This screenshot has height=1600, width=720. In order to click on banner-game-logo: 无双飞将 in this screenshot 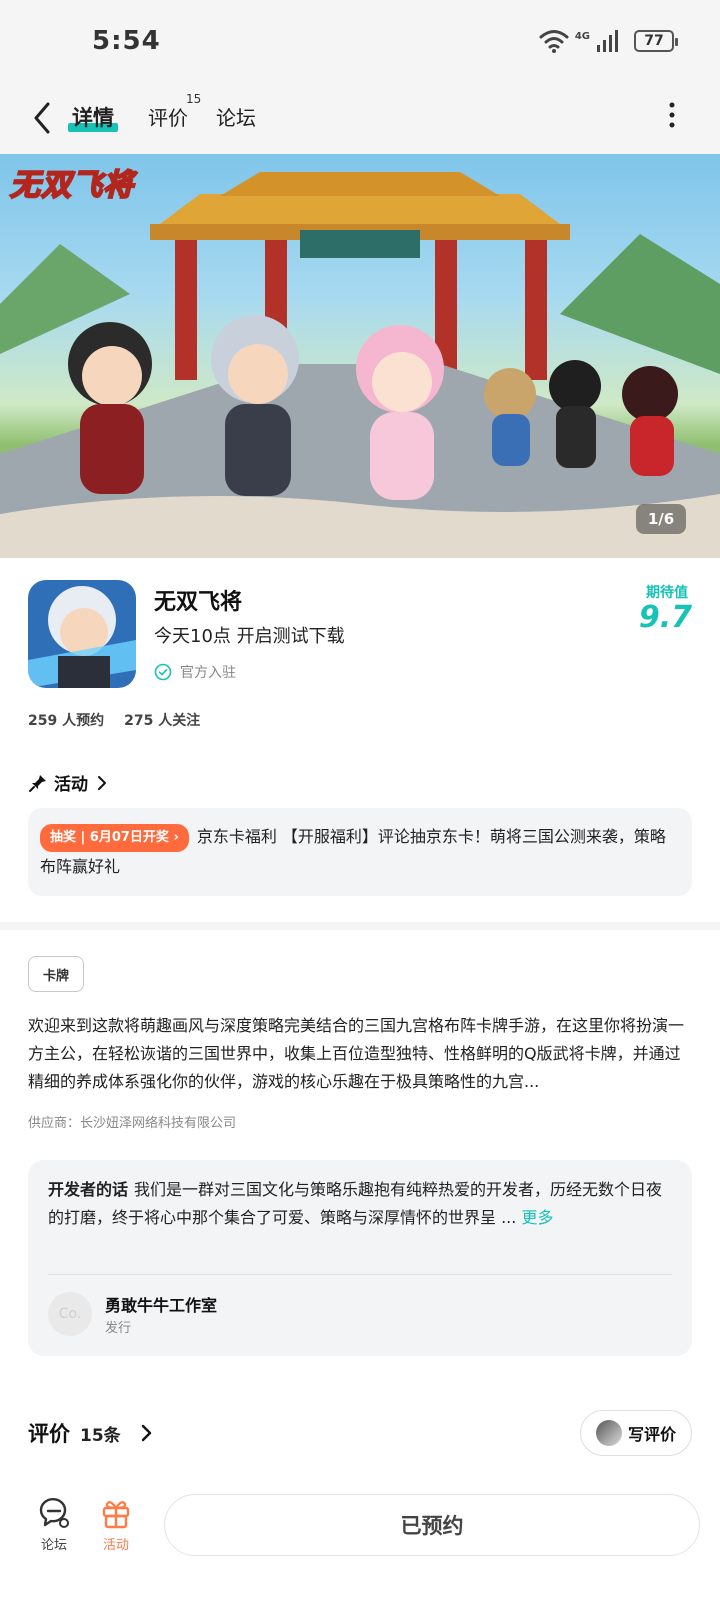, I will do `click(71, 185)`.